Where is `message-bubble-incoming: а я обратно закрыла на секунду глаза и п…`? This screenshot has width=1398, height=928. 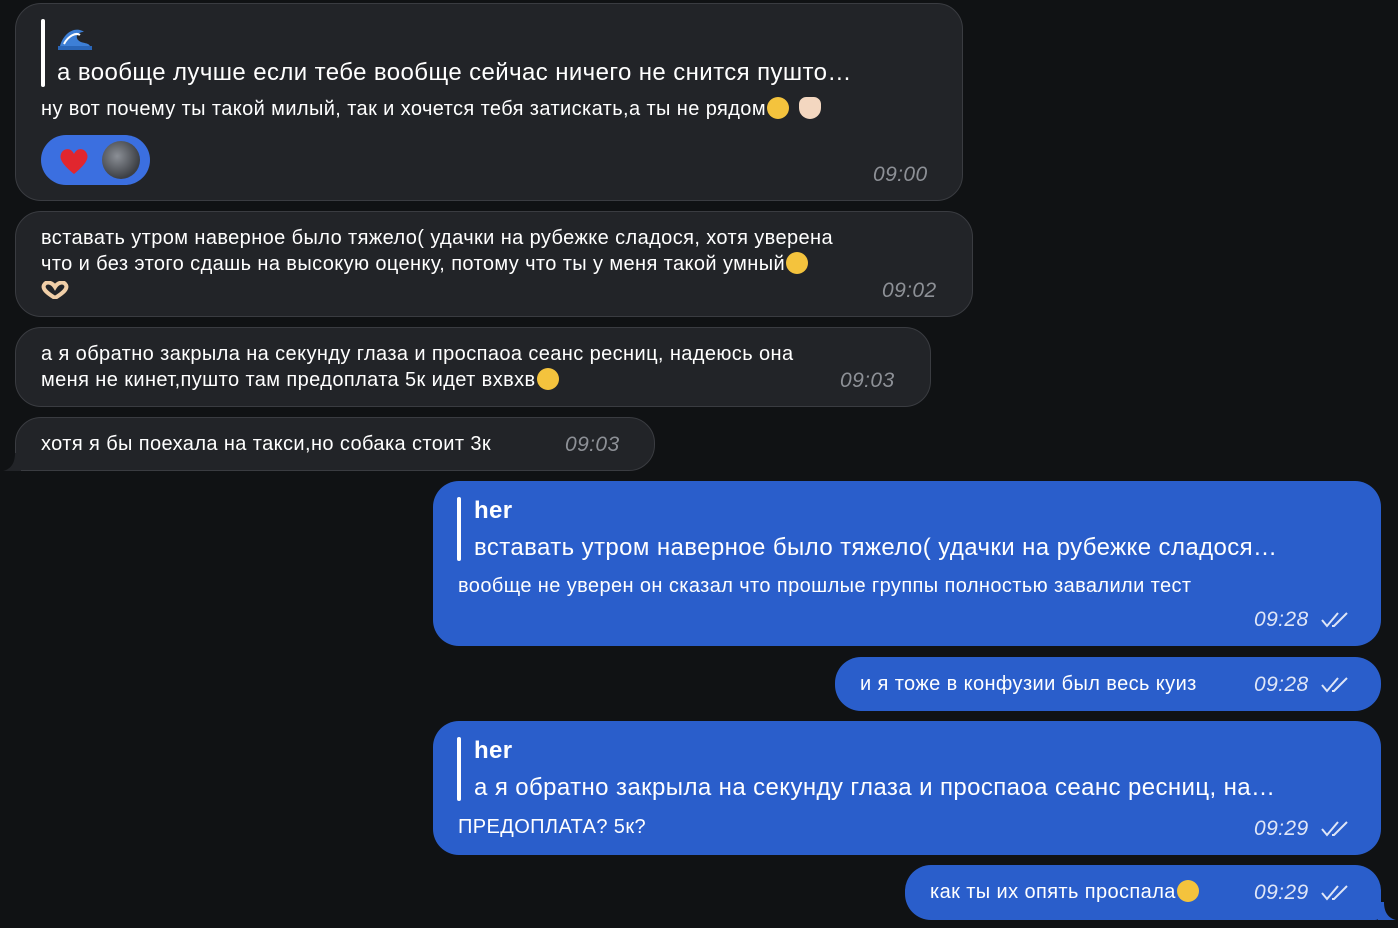
message-bubble-incoming: а я обратно закрыла на секунду глаза и п… is located at coordinates (473, 367).